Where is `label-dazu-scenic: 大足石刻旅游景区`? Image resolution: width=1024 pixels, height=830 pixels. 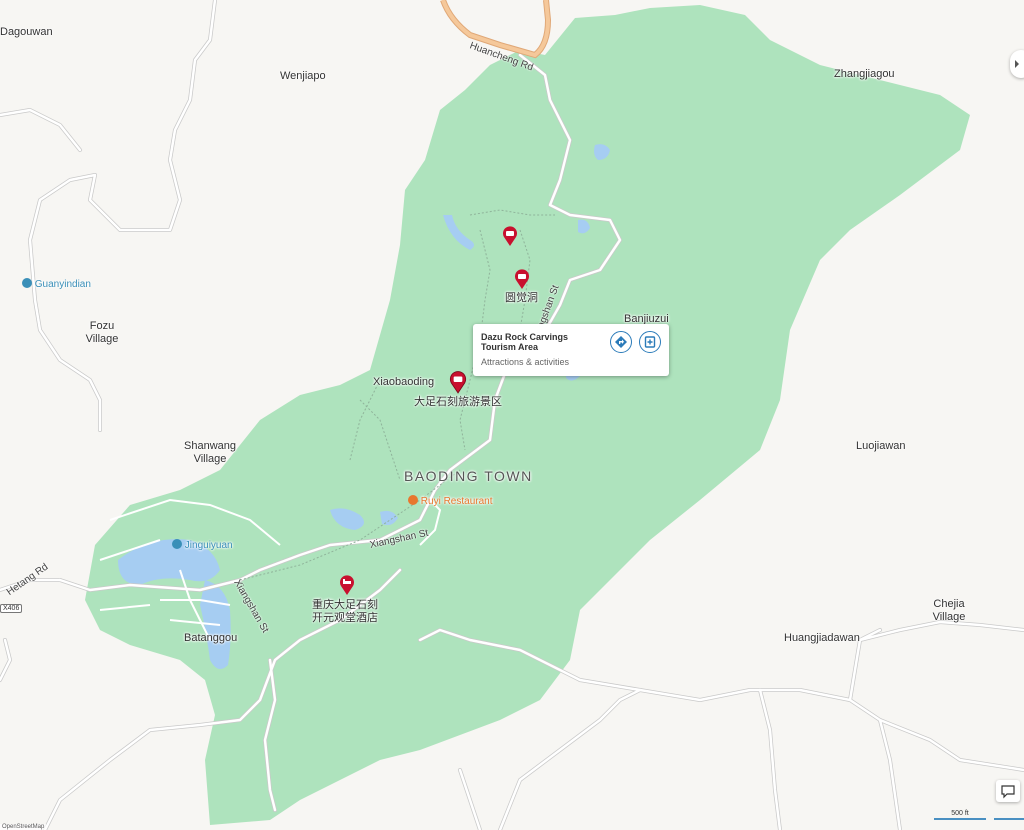 label-dazu-scenic: 大足石刻旅游景区 is located at coordinates (458, 402).